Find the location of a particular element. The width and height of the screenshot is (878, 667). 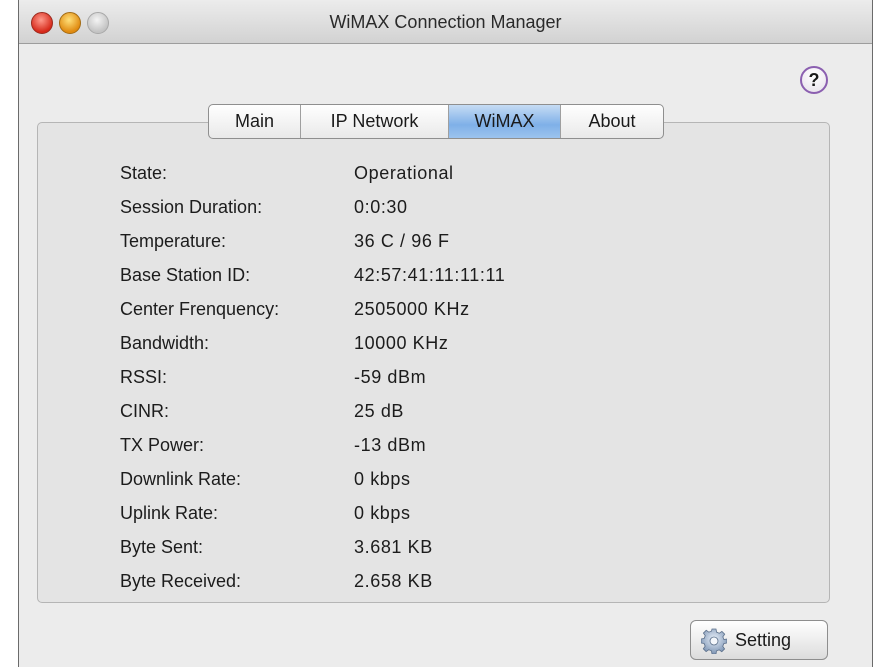

uplink-rate-value: 0 kbps is located at coordinates (382, 513).